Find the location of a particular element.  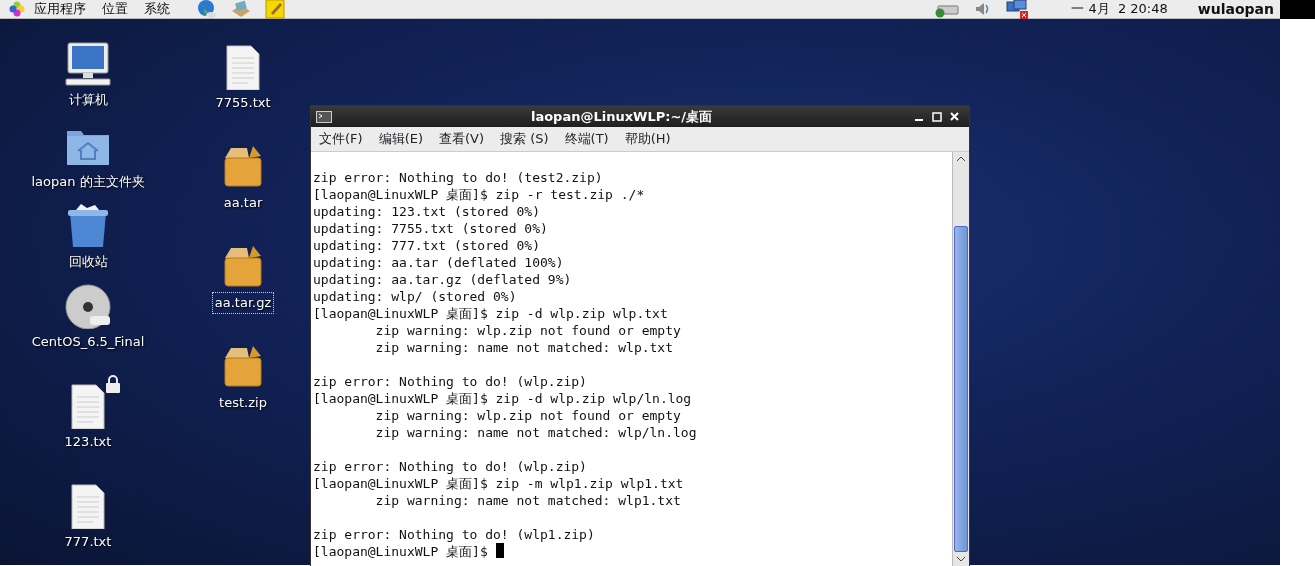

icon-label: 7755.txt is located at coordinates (243, 103).